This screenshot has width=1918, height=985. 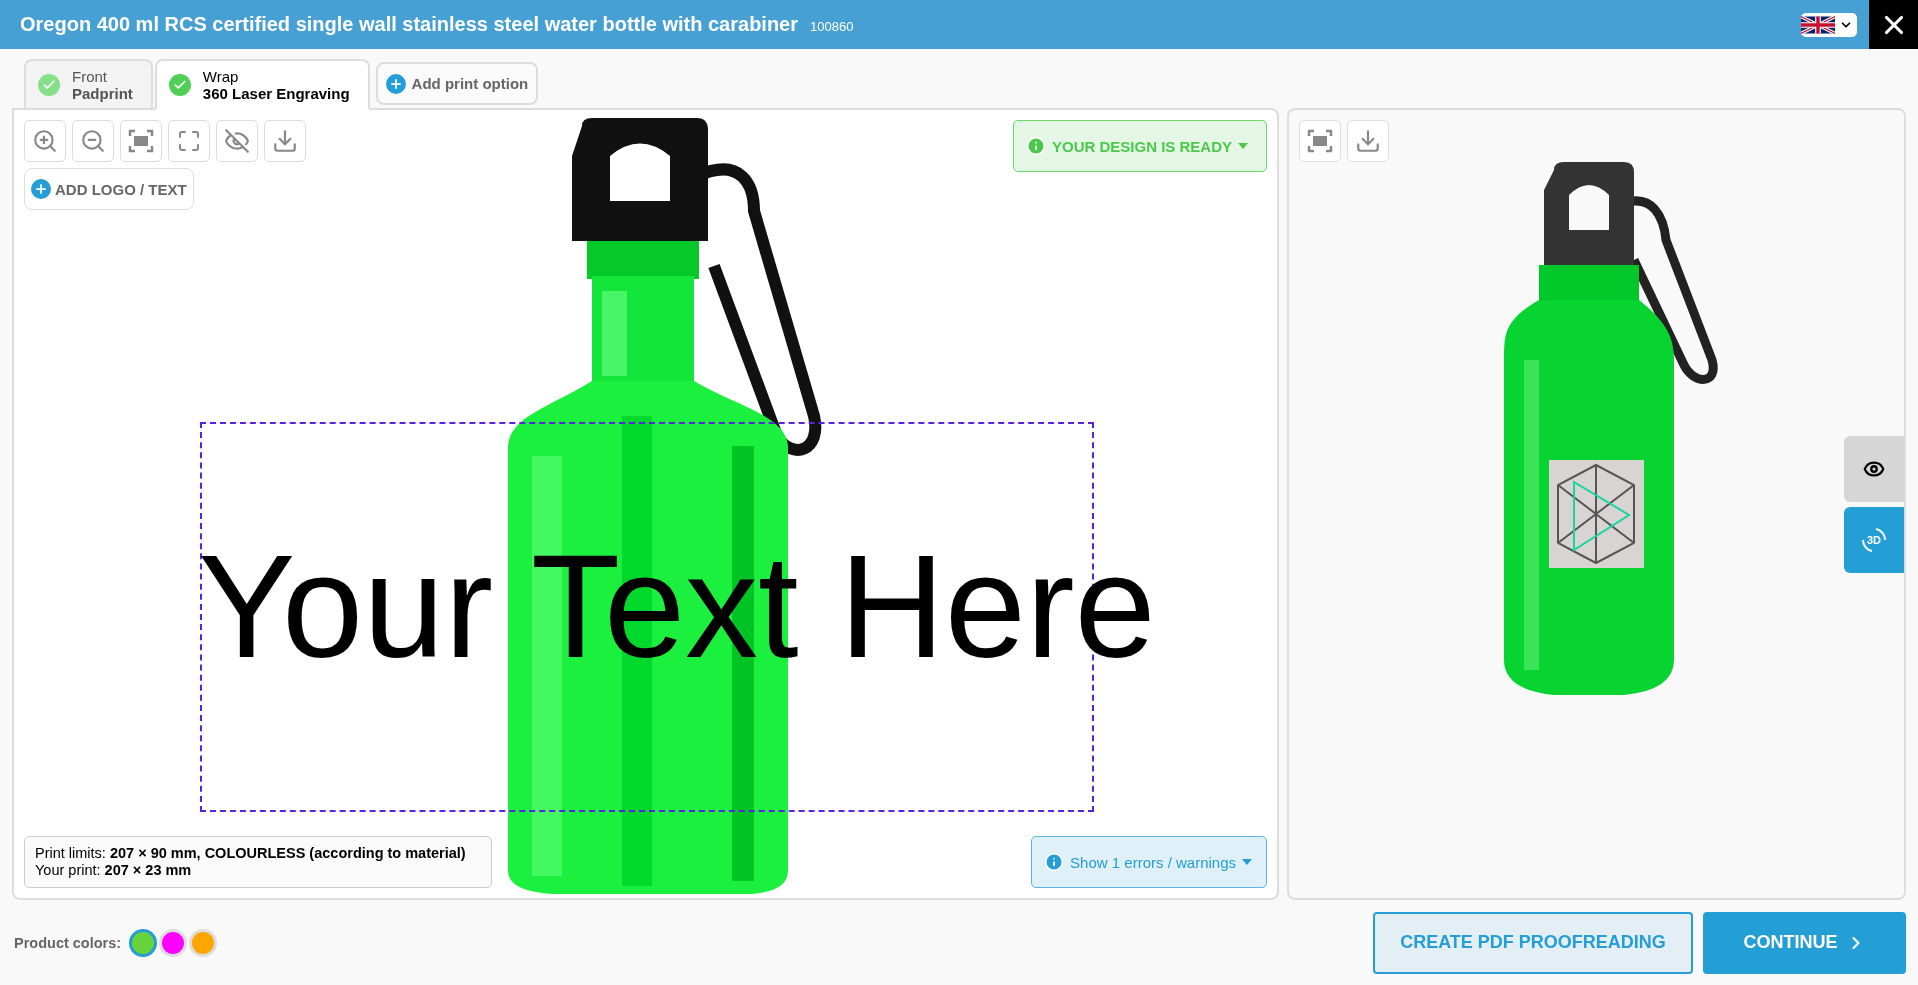 I want to click on eye-off-icon, so click(x=237, y=141).